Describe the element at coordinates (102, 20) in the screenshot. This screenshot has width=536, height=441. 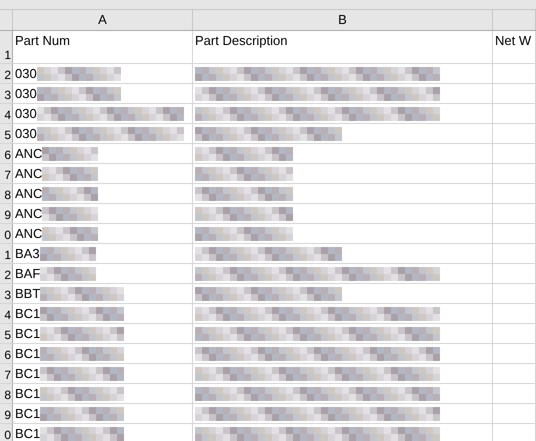
I see `column-header: A` at that location.